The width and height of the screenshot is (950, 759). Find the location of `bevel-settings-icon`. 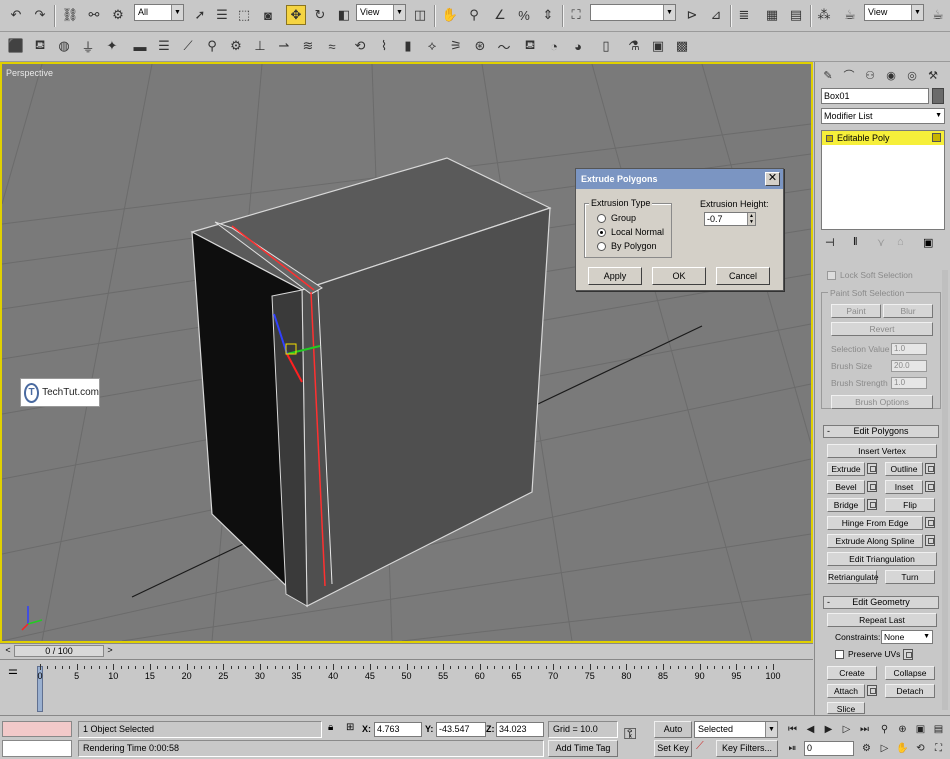

bevel-settings-icon is located at coordinates (872, 486).